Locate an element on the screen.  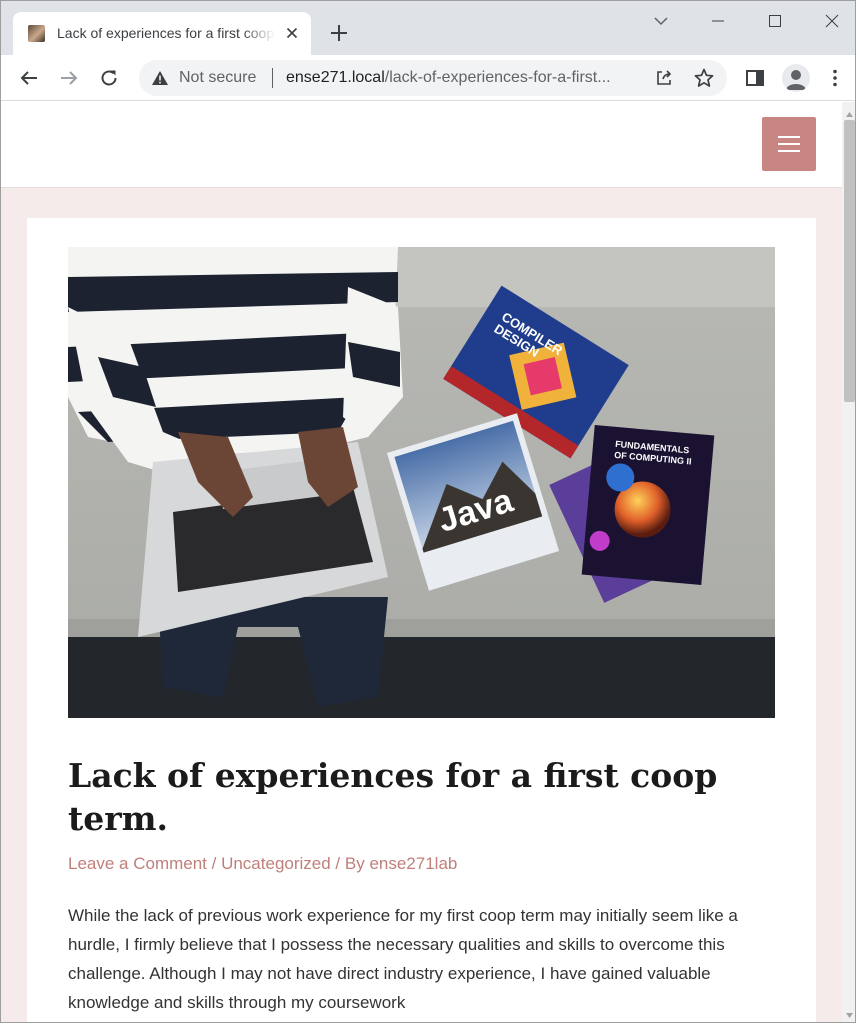
url-host: ense271.local is located at coordinates (335, 77).